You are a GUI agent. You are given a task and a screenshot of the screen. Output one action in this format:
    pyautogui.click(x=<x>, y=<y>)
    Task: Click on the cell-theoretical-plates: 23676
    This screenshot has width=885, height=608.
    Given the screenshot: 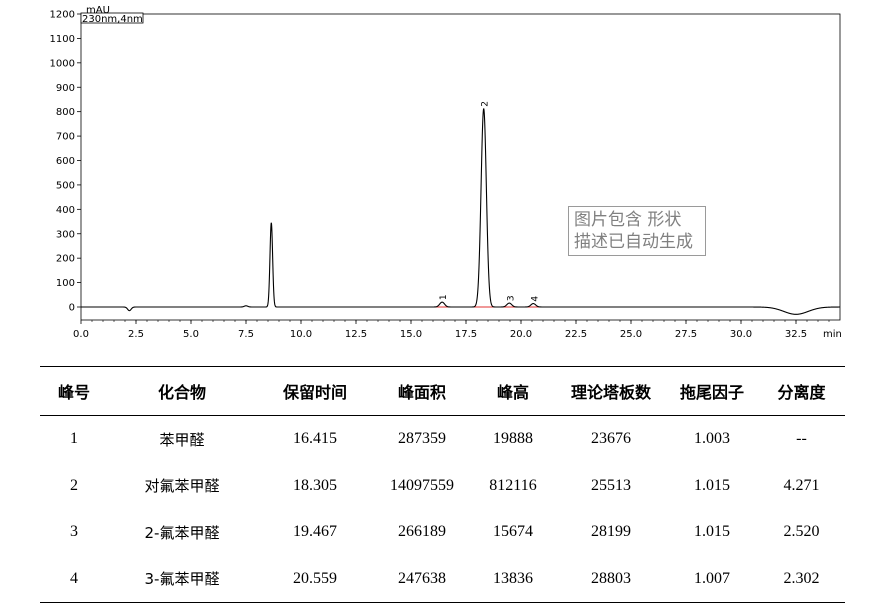 What is the action you would take?
    pyautogui.click(x=611, y=439)
    